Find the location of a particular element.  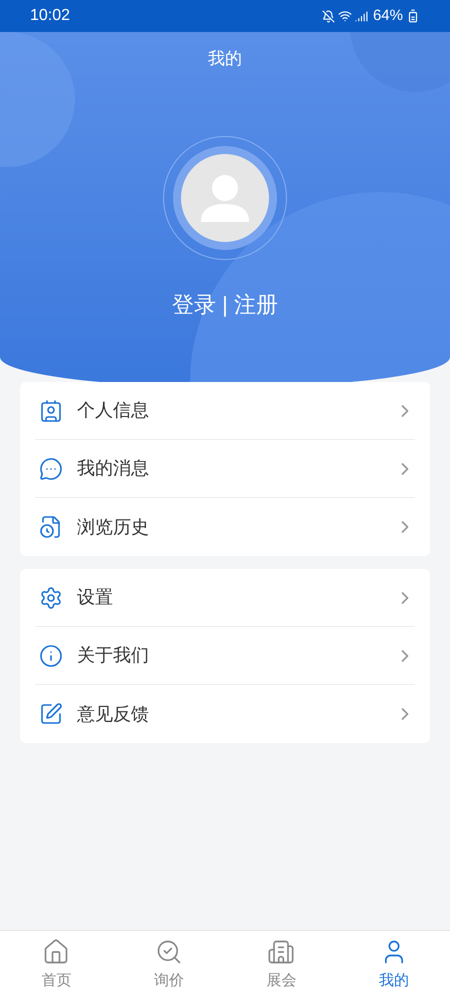

menu-item: 意见反馈 is located at coordinates (225, 714).